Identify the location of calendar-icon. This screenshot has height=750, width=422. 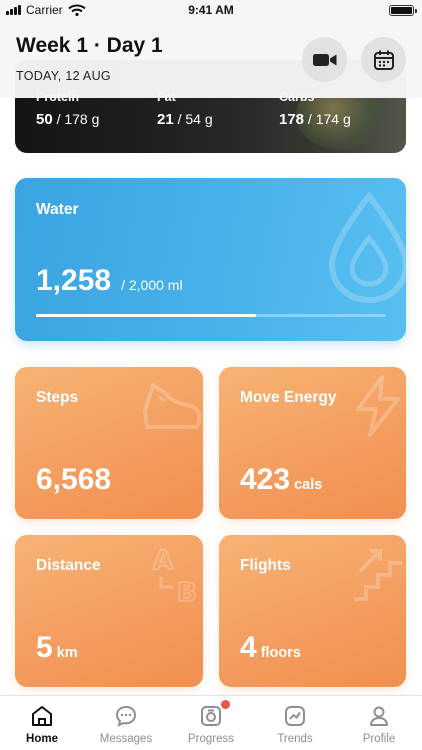
(383, 60).